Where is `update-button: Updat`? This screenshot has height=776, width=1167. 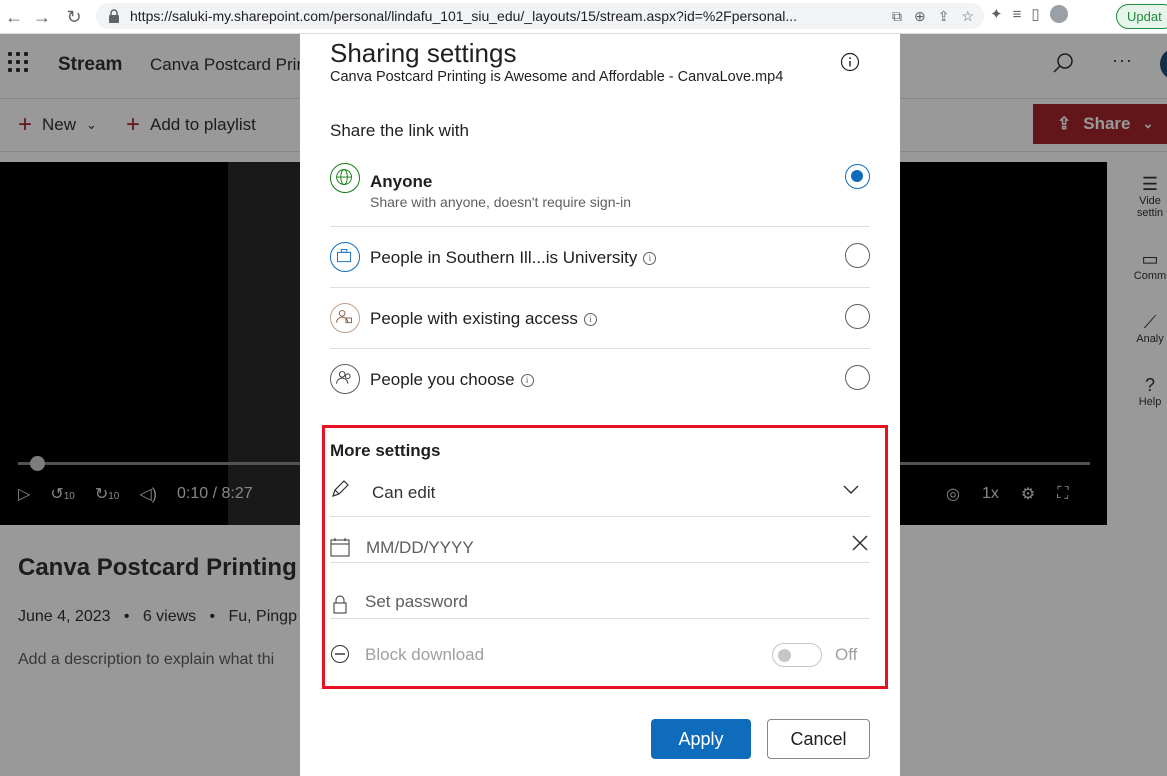 update-button: Updat is located at coordinates (1141, 16).